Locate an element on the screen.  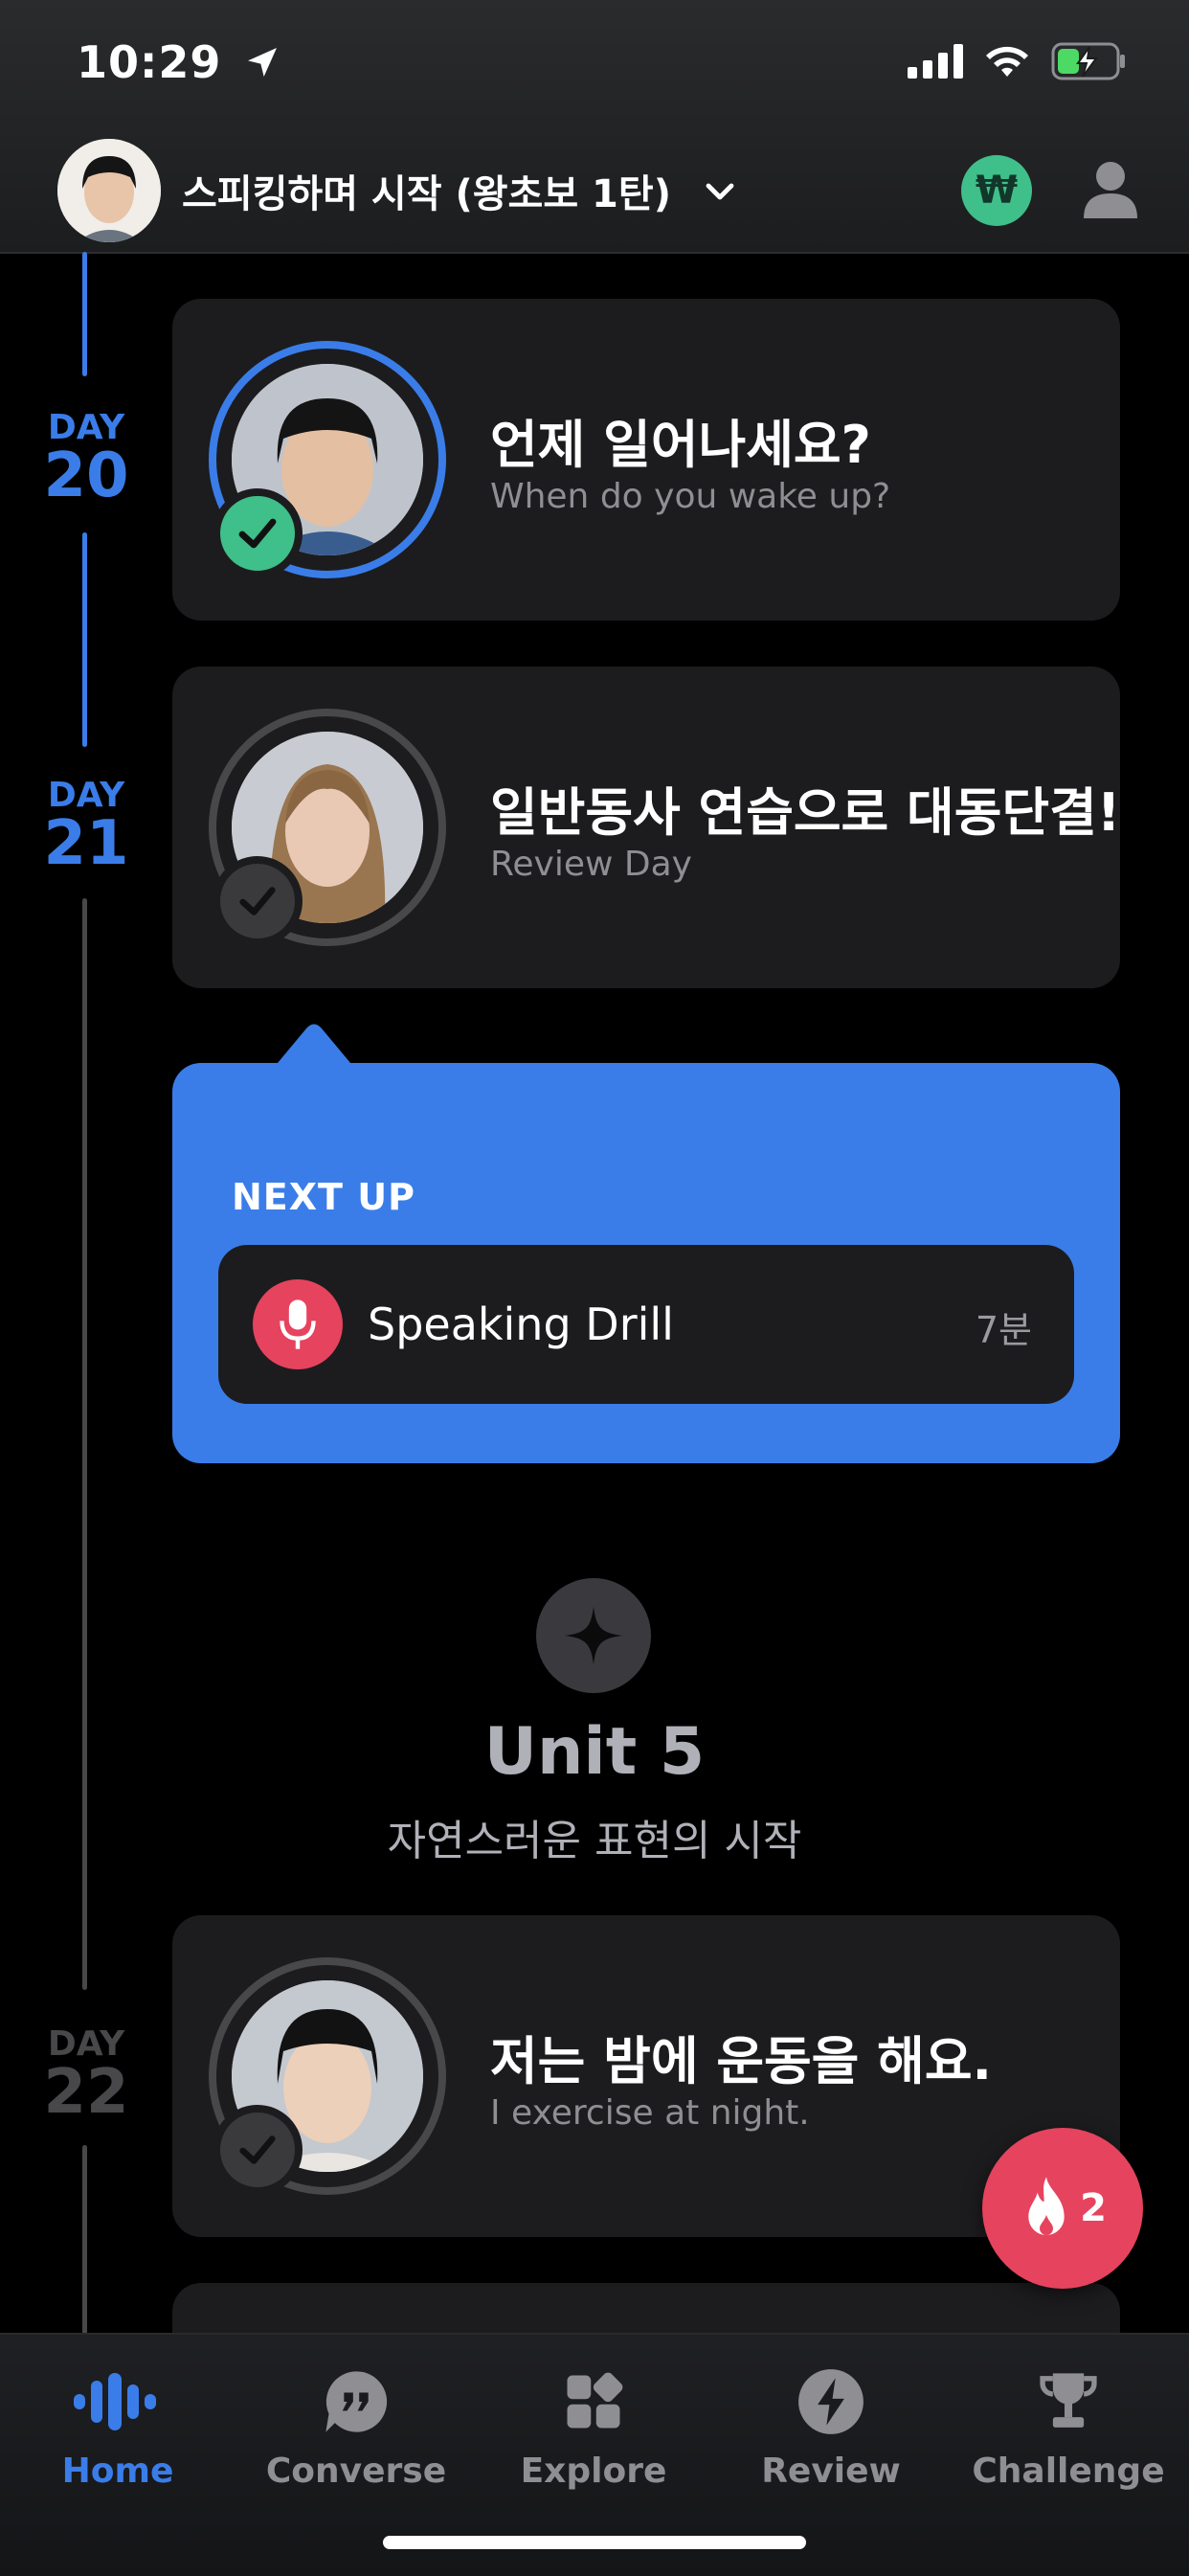
day-marker-21: DAY 21 is located at coordinates (86, 828).